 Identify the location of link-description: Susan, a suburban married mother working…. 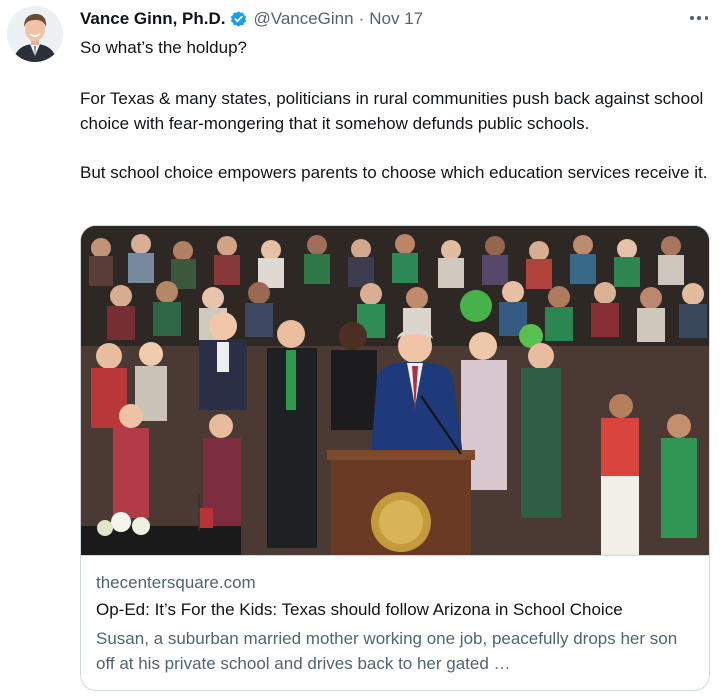
(387, 651).